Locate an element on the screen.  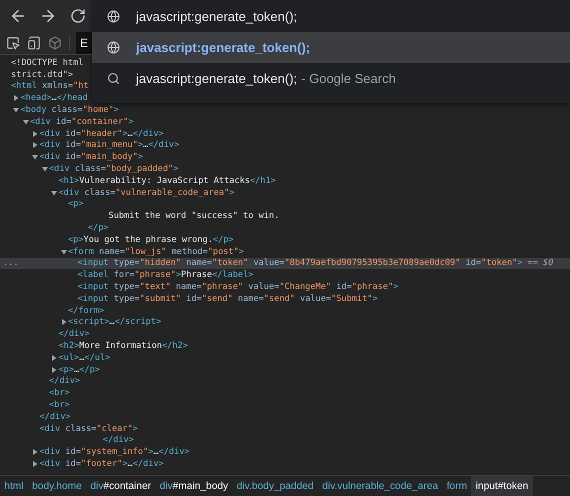
tree-row: <input type="text" name="phrase" value="ChangeMe" id="phrase"> is located at coordinates (285, 287).